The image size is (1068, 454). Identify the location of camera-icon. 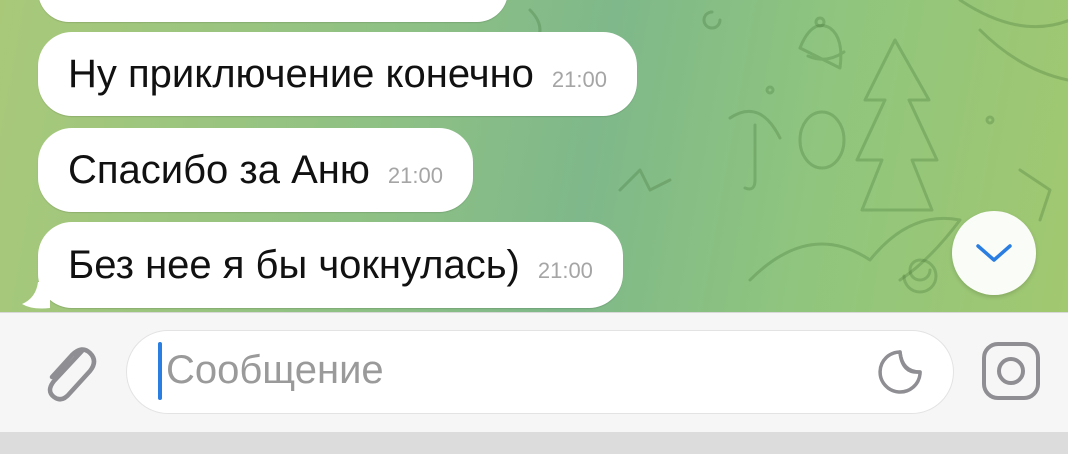
(1011, 371).